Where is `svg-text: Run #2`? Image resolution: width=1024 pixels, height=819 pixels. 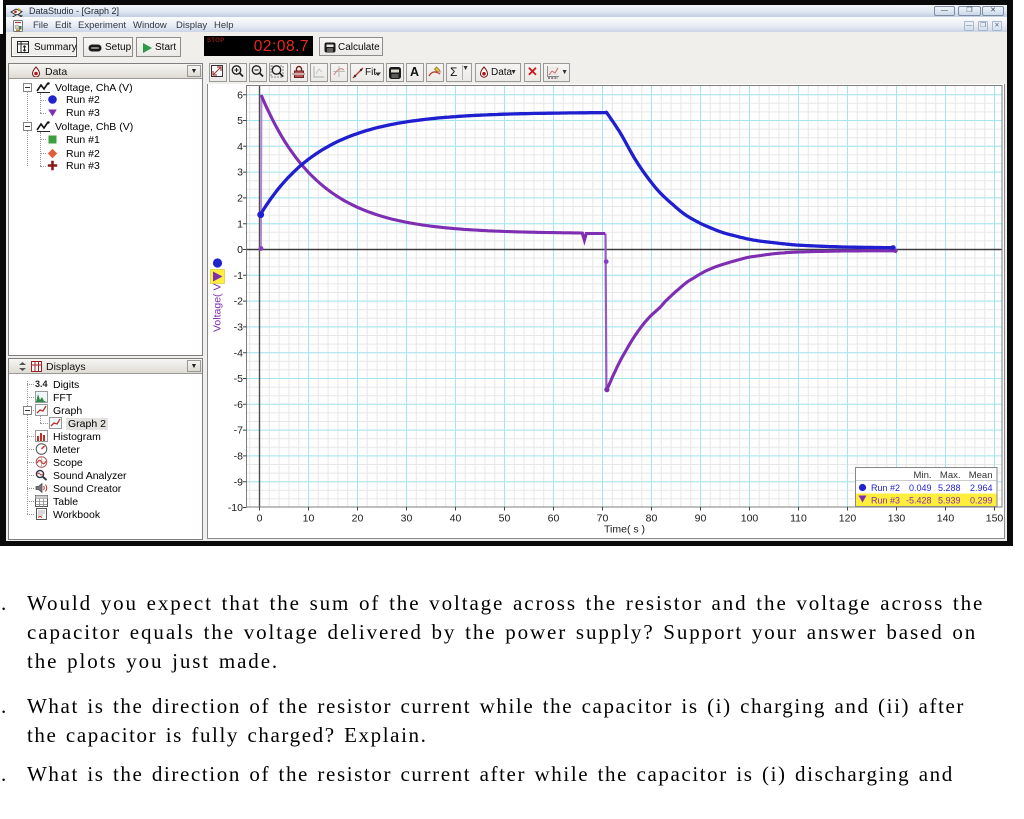
svg-text: Run #2 is located at coordinates (885, 488).